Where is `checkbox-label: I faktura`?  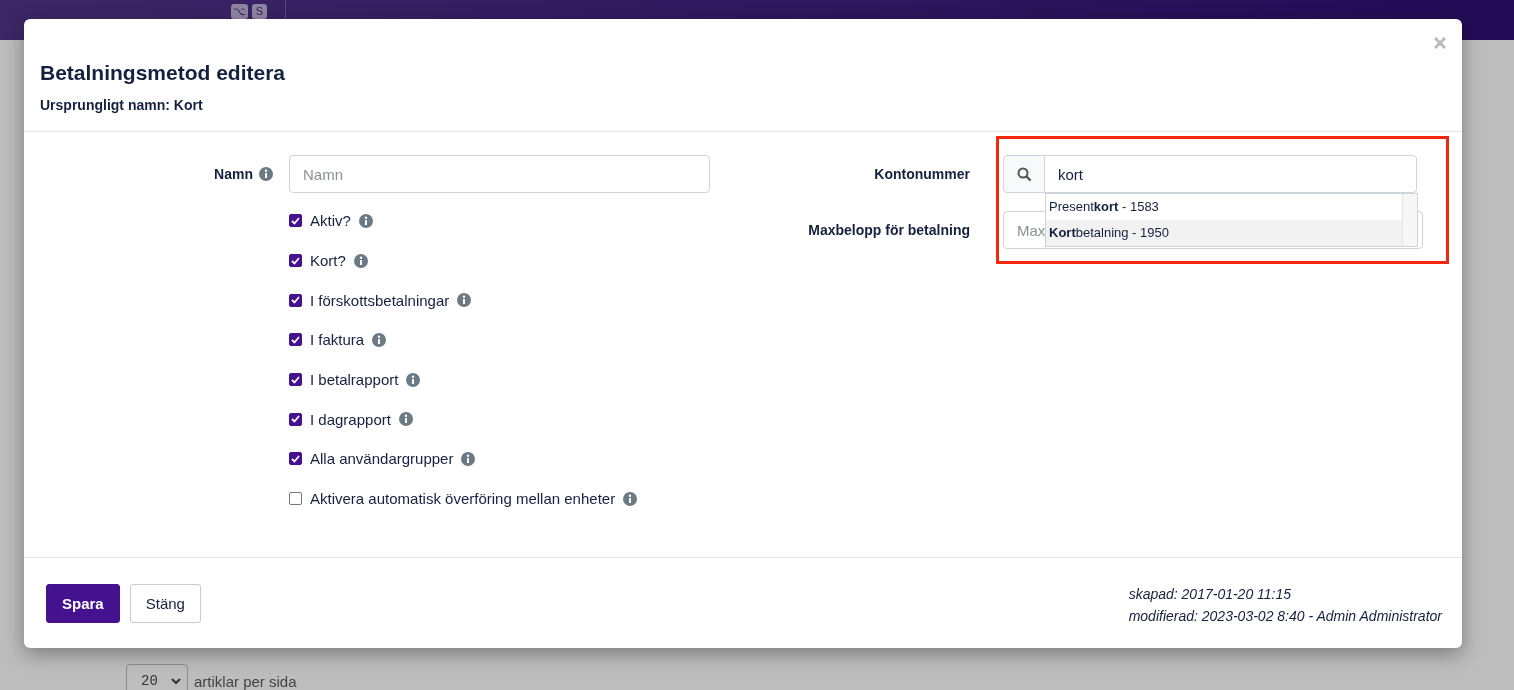
checkbox-label: I faktura is located at coordinates (337, 340).